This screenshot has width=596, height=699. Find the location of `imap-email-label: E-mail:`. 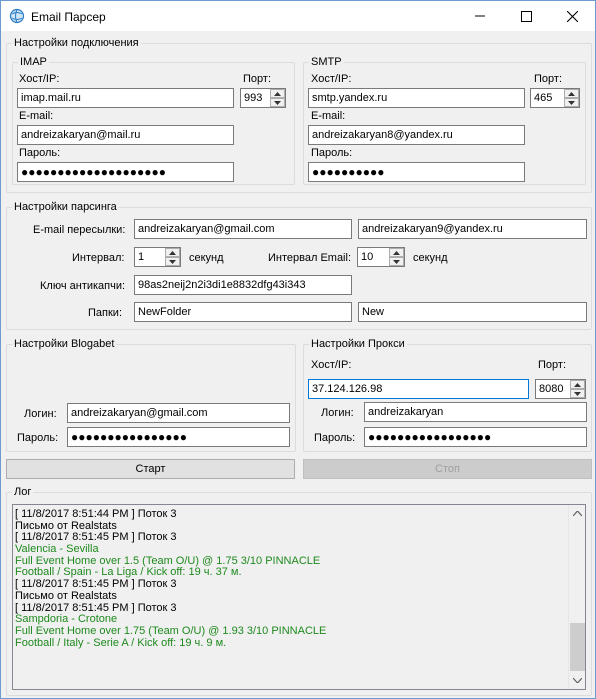

imap-email-label: E-mail: is located at coordinates (36, 116).